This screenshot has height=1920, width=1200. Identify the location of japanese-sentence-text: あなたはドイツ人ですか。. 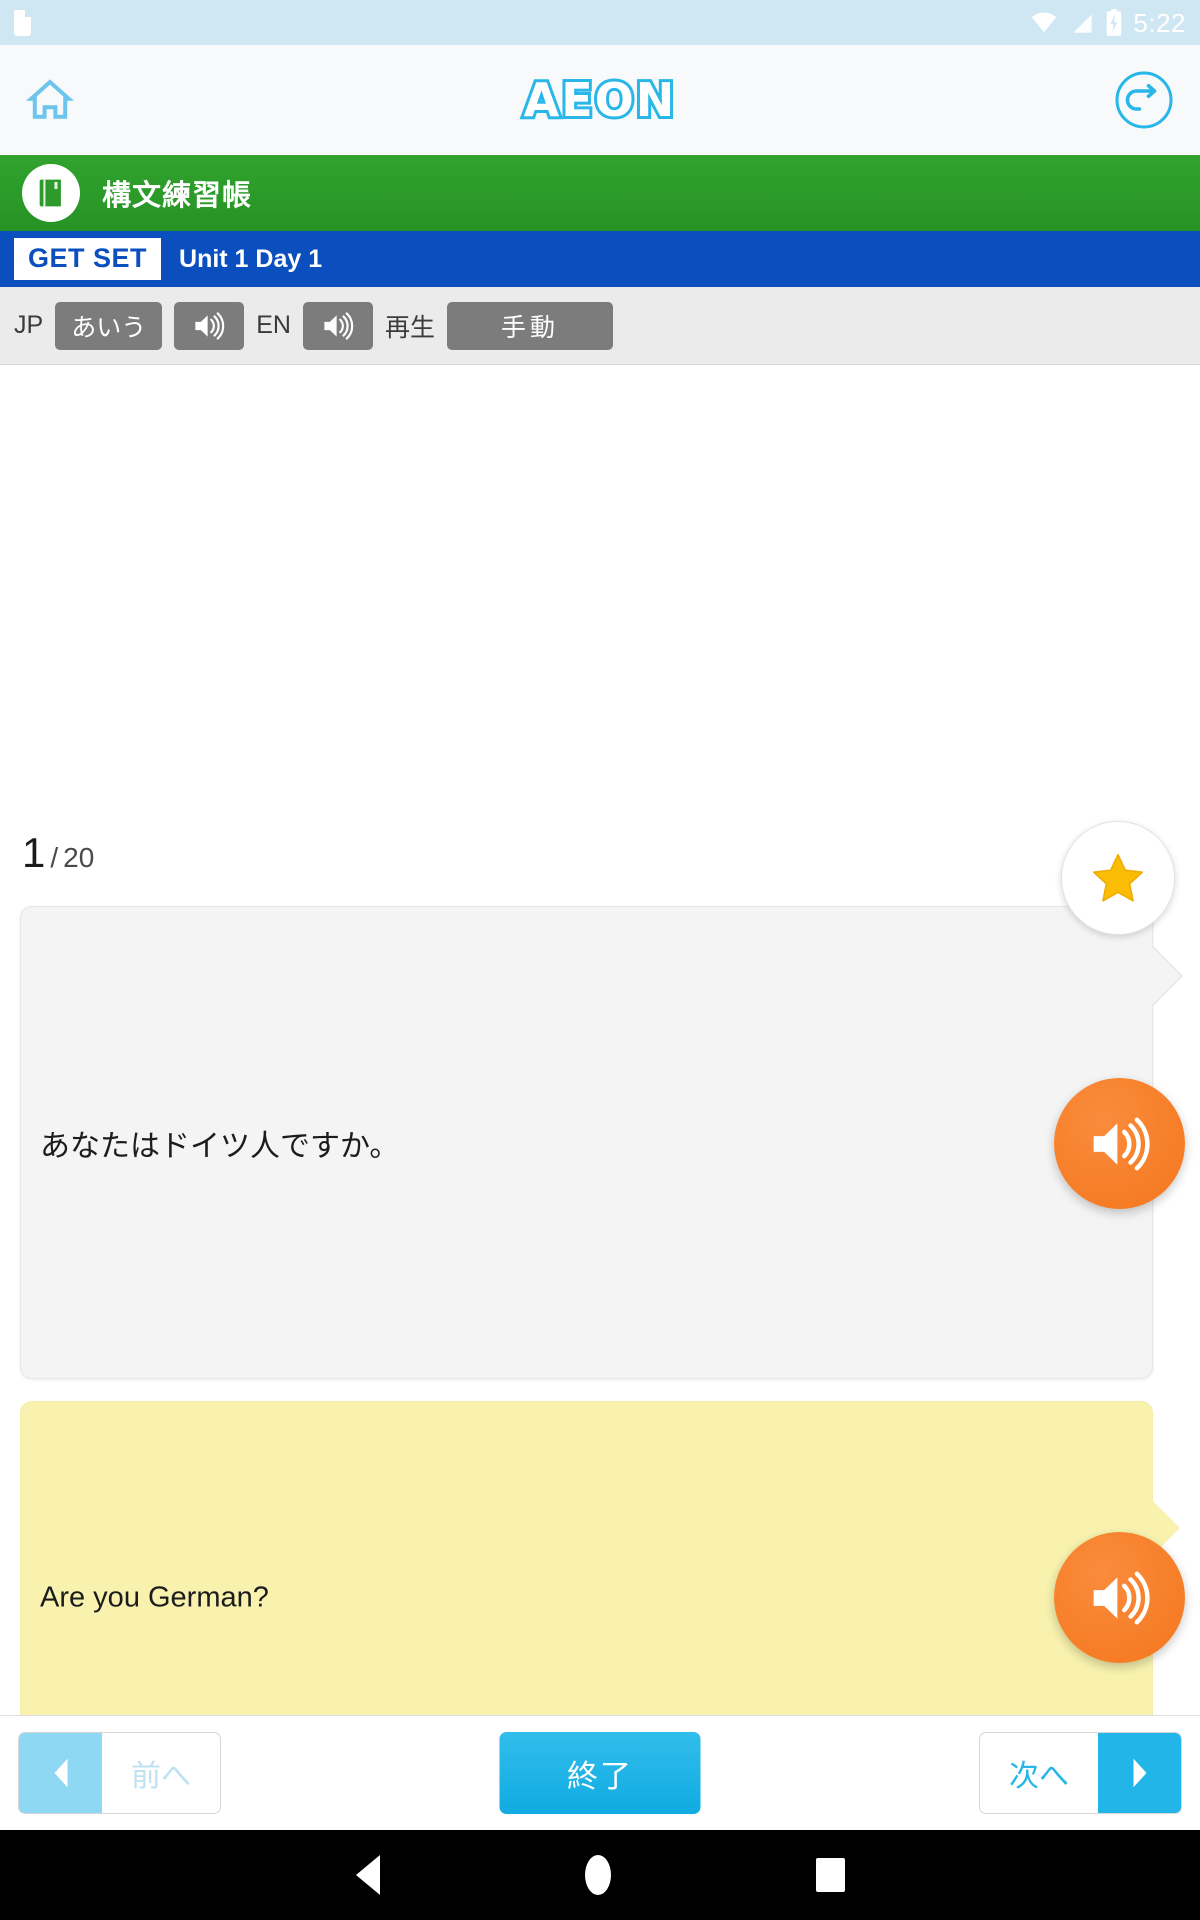
(220, 1146).